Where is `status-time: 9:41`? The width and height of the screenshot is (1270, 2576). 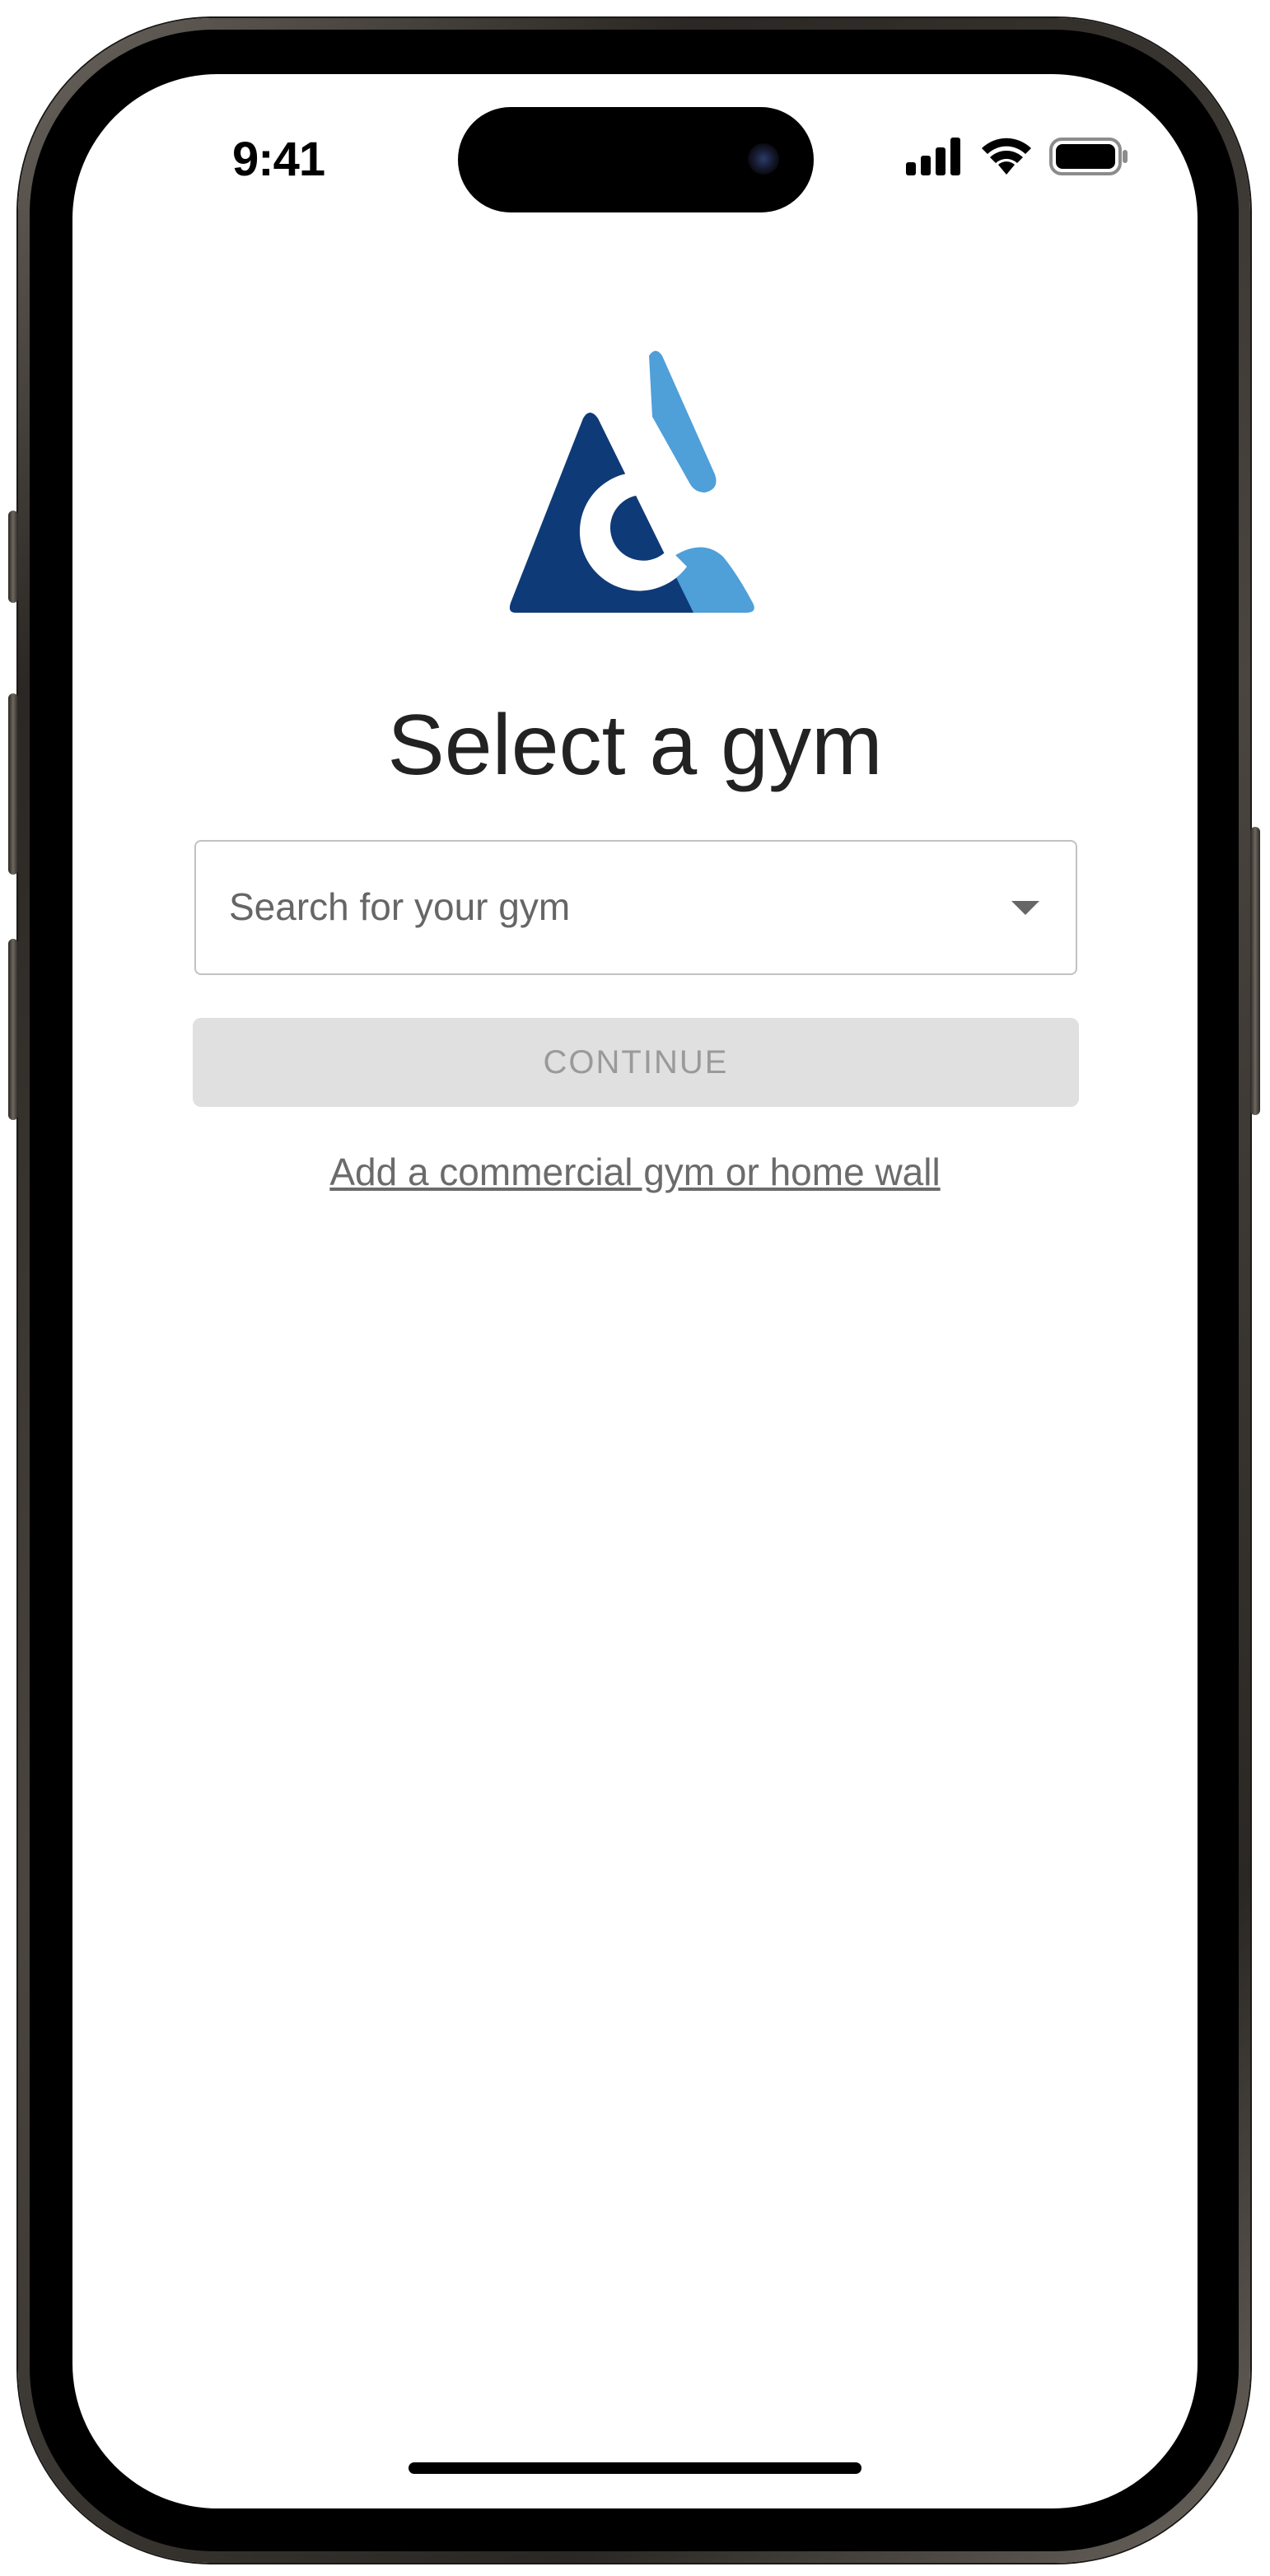
status-time: 9:41 is located at coordinates (278, 159).